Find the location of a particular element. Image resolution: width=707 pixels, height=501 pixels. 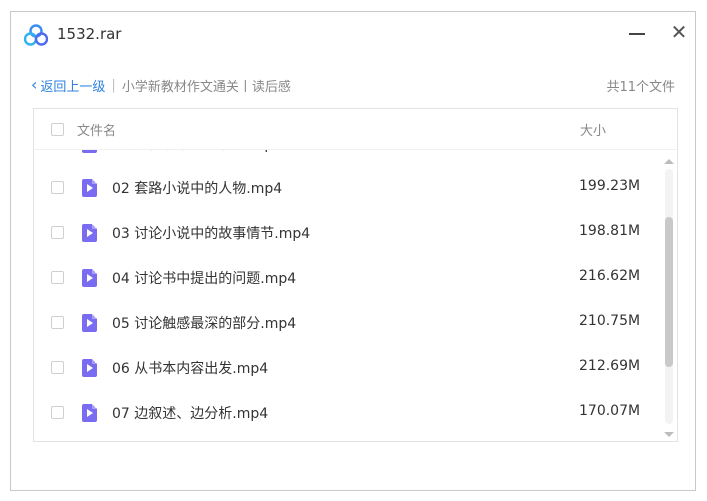

table-row: 02 套路小说中的人物.mp4 199.23M is located at coordinates (346, 188).